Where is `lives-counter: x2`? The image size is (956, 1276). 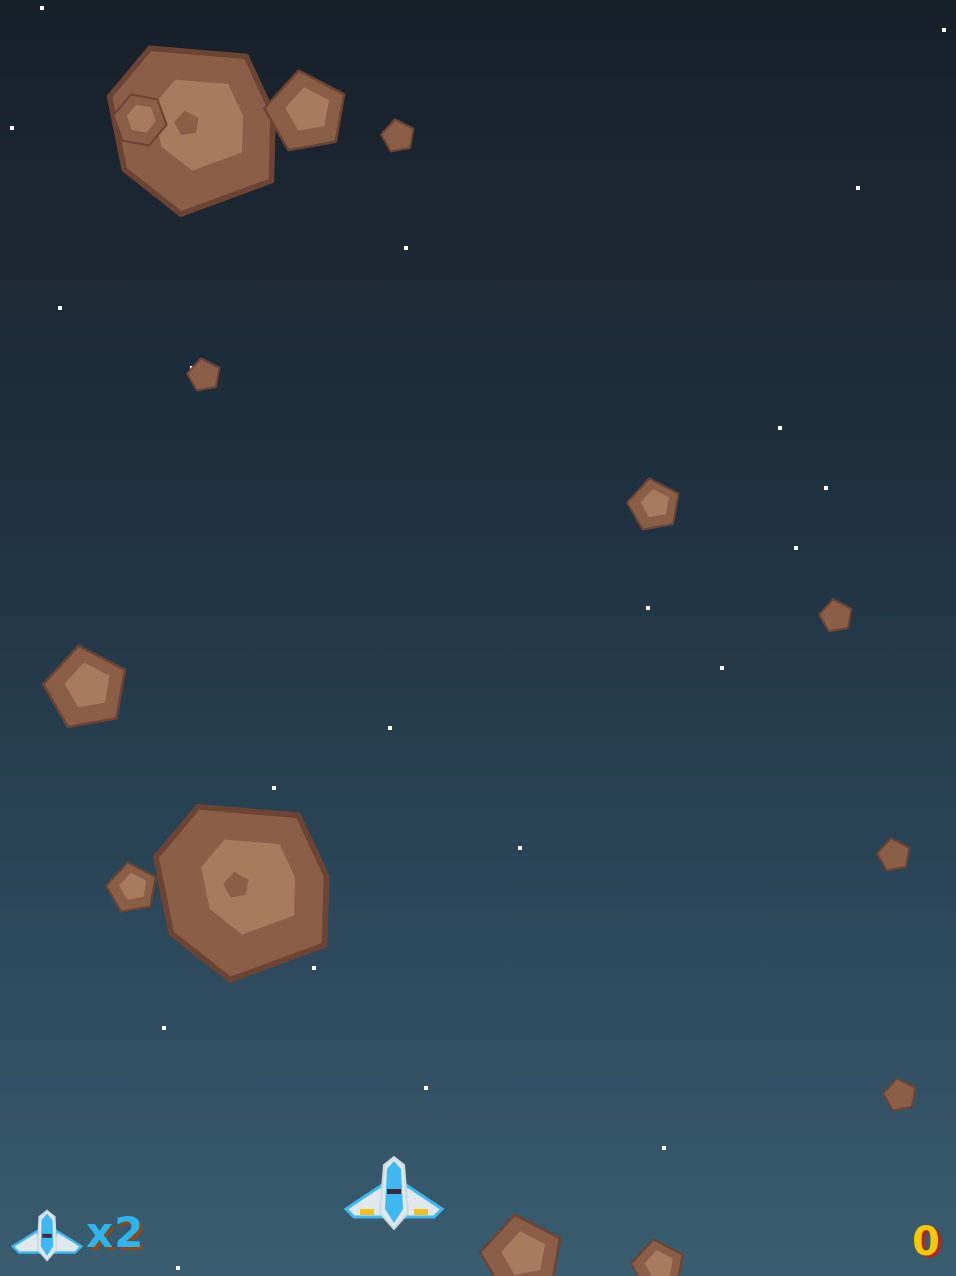 lives-counter: x2 is located at coordinates (115, 1232).